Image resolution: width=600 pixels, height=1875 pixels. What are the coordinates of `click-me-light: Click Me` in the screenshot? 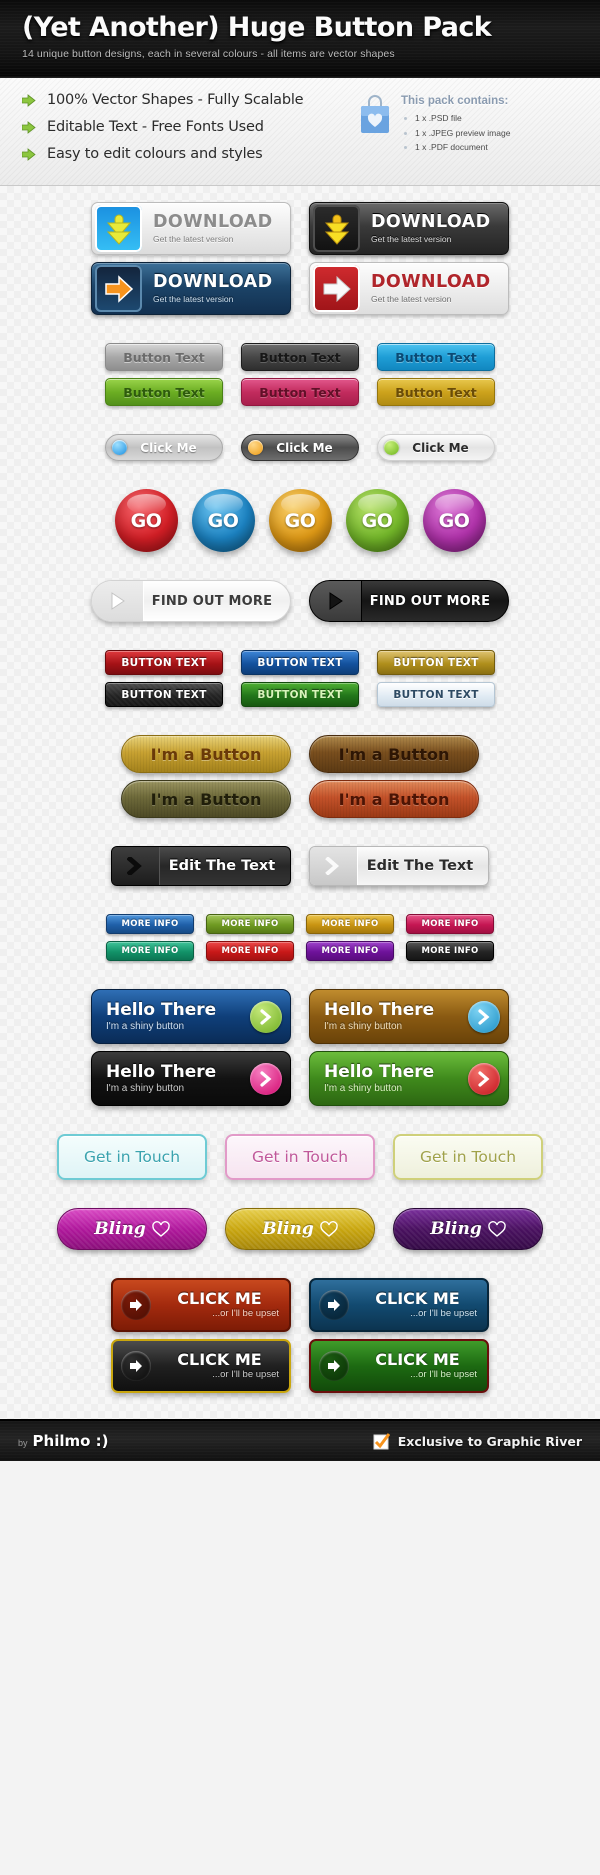 It's located at (436, 447).